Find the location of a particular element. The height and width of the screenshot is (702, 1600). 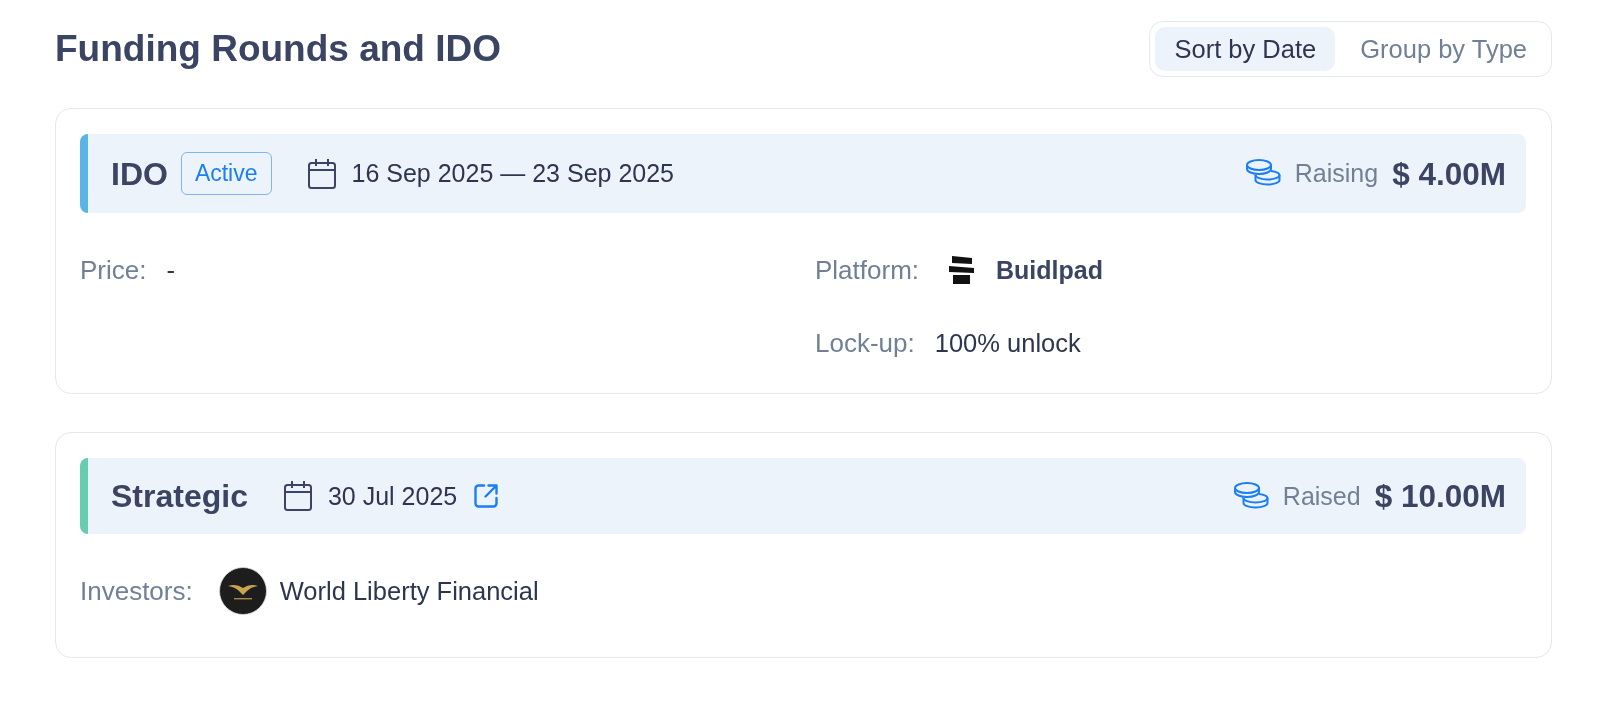

amount-value: $ 4.00M is located at coordinates (1449, 174).